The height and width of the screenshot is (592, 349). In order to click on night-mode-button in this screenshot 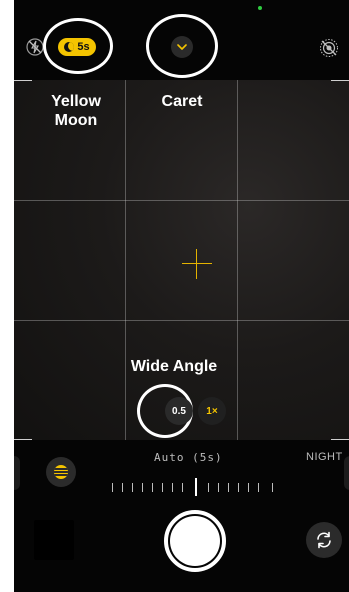, I will do `click(61, 472)`.